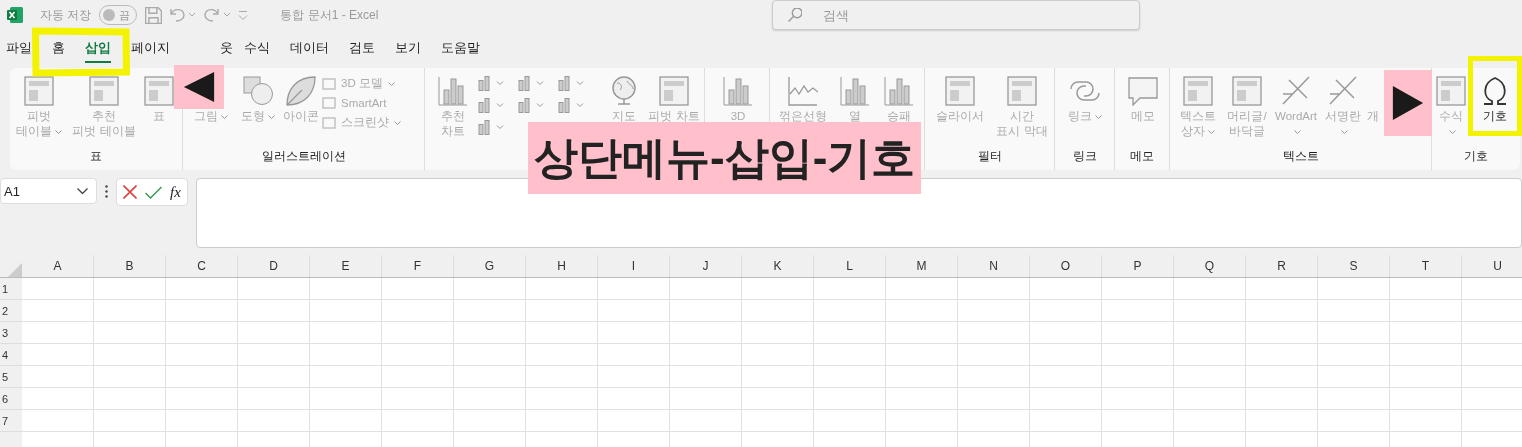 The image size is (1522, 447). Describe the element at coordinates (1066, 266) in the screenshot. I see `column-header: O` at that location.